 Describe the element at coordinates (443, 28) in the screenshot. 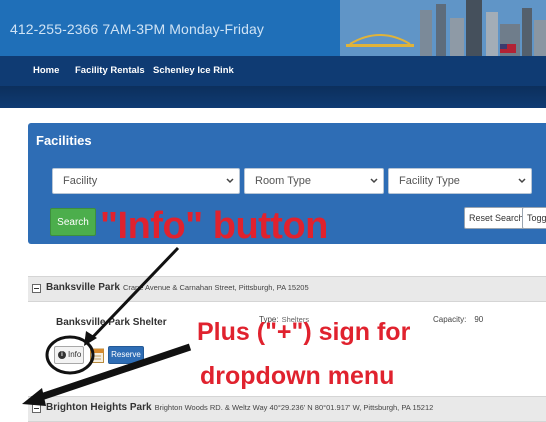

I see `city-skyline-banner` at that location.